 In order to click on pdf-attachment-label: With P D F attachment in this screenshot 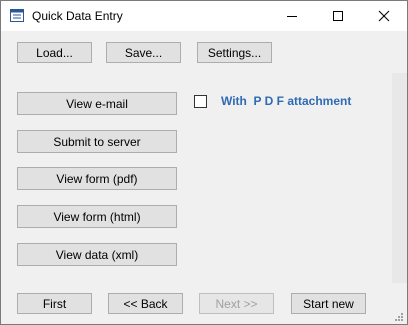, I will do `click(286, 101)`.